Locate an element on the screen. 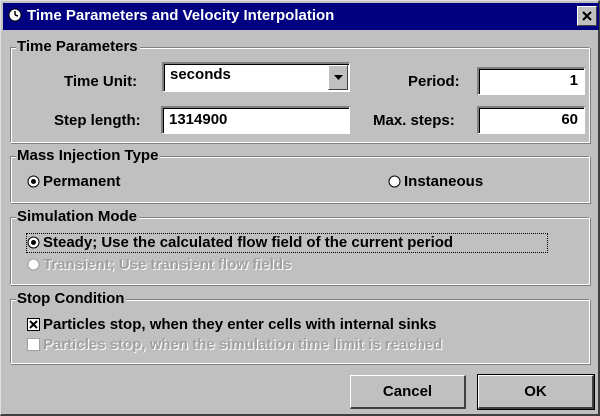 This screenshot has width=600, height=416. time-unit-dropdown-button is located at coordinates (338, 77).